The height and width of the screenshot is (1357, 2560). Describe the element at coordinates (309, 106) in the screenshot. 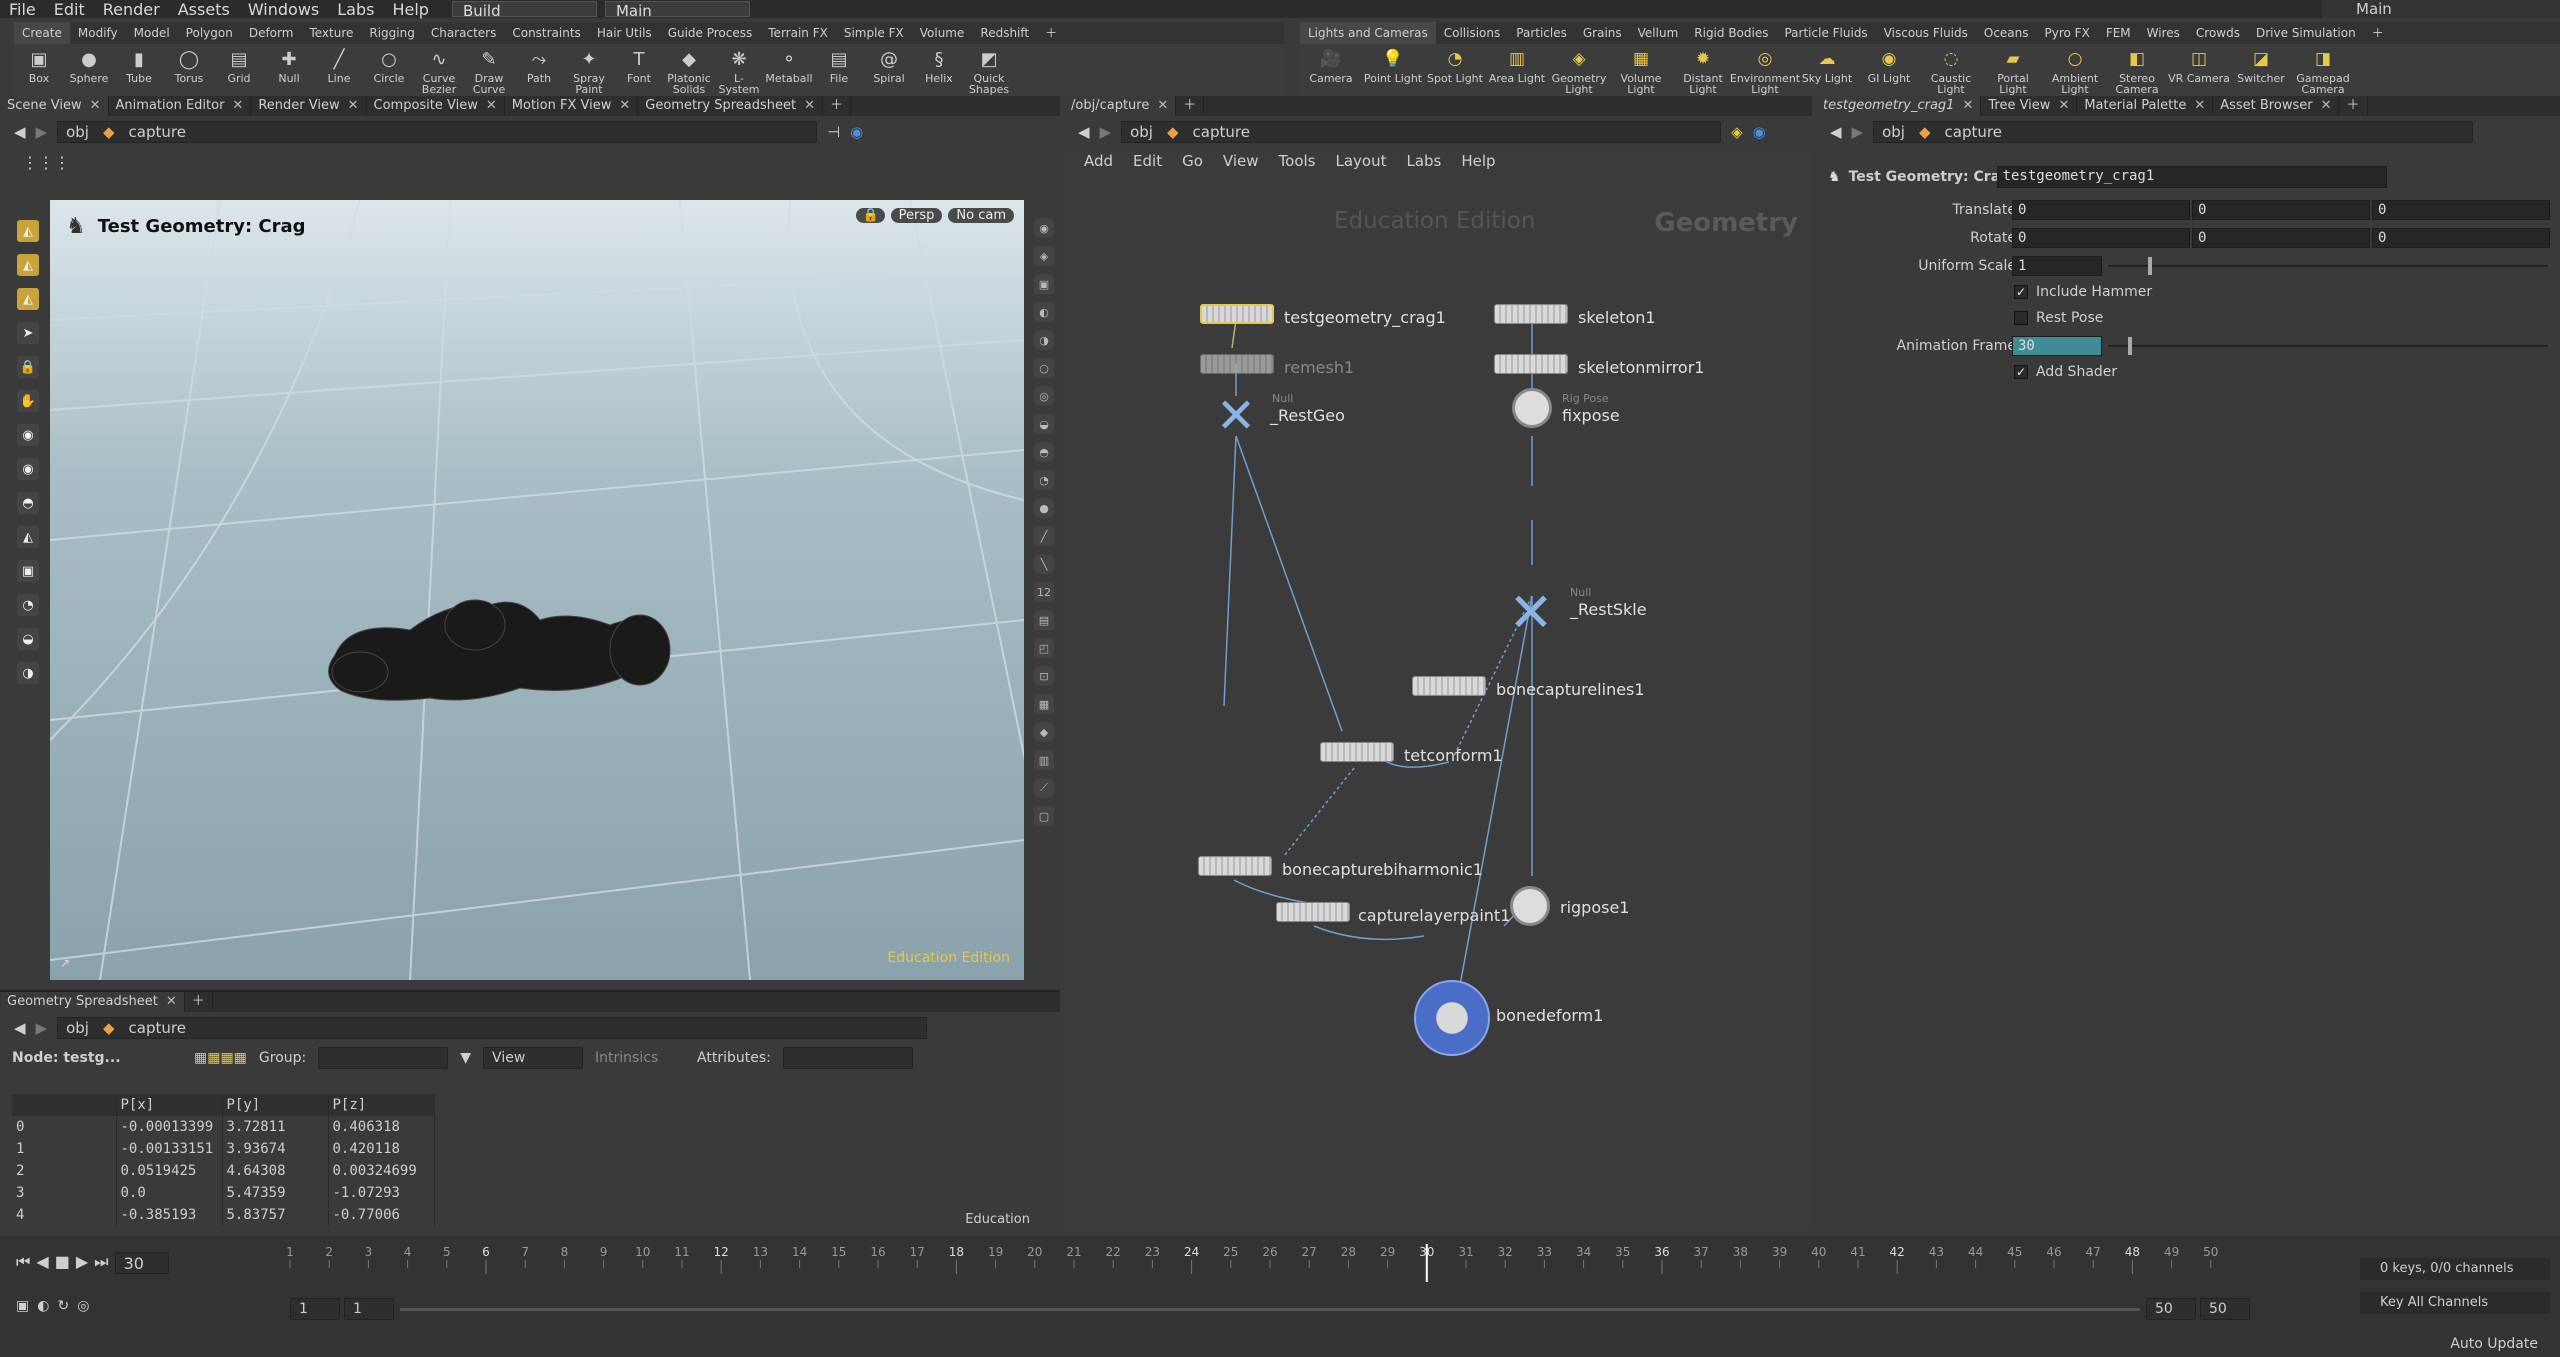

I see `pane-tab: Render View ✕` at that location.